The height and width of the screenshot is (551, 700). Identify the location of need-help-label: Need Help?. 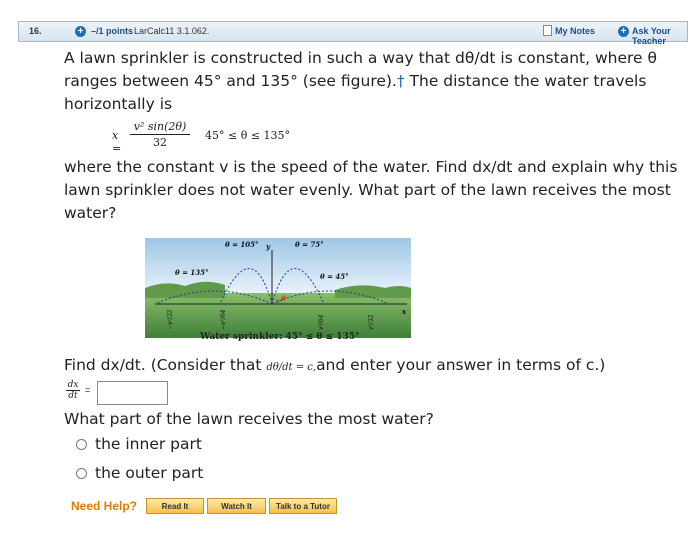
(104, 506).